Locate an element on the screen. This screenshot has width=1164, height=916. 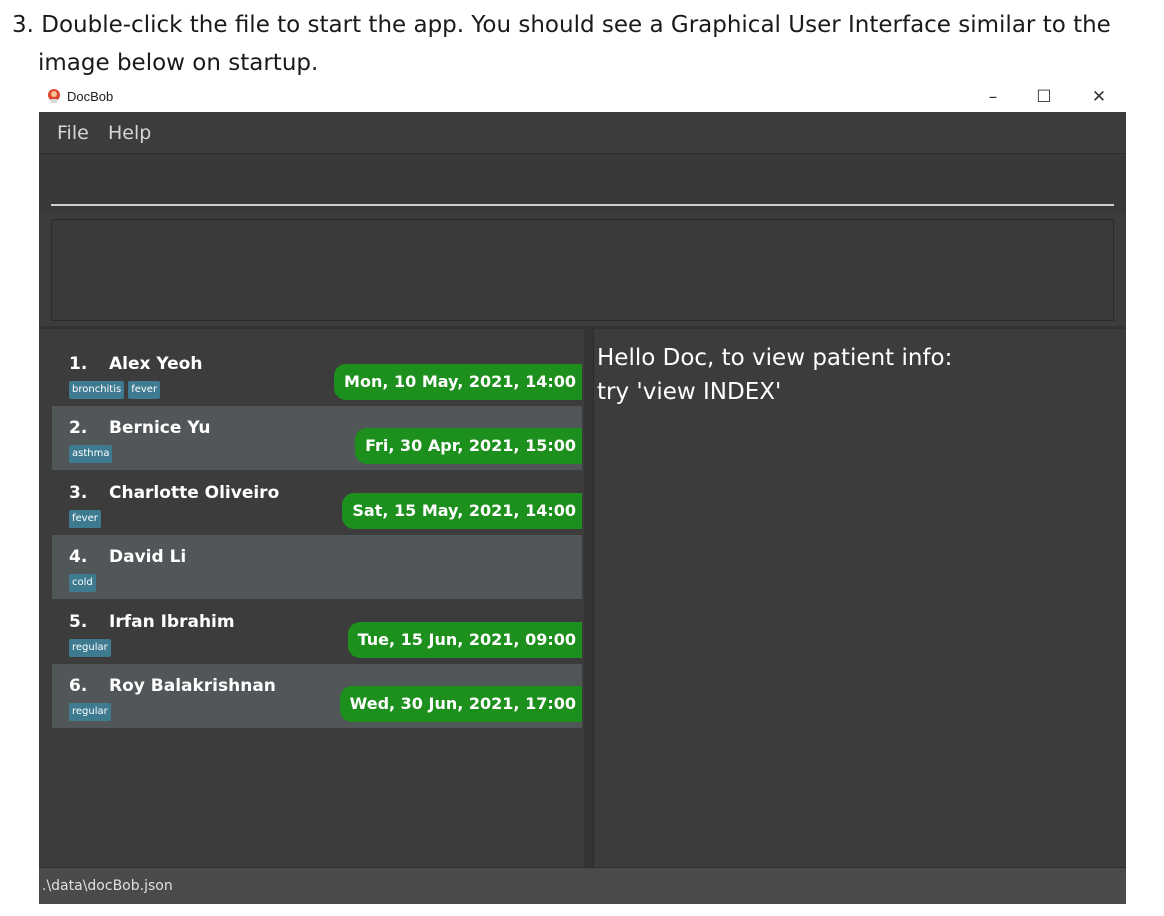
close-button: ✕ is located at coordinates (1099, 97).